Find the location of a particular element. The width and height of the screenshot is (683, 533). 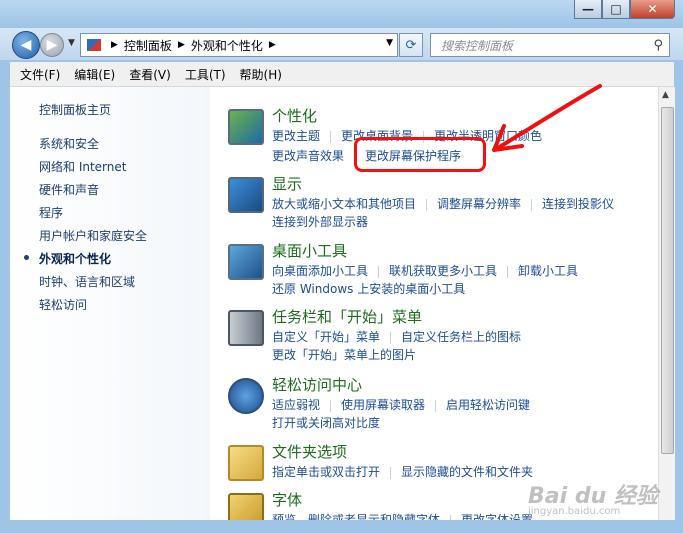

category-title: 桌面小工具 is located at coordinates (309, 250).